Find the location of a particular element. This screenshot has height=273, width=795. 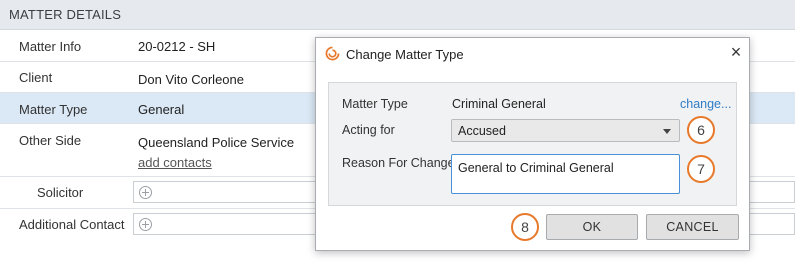

section-title: MATTER DETAILS is located at coordinates (65, 14).